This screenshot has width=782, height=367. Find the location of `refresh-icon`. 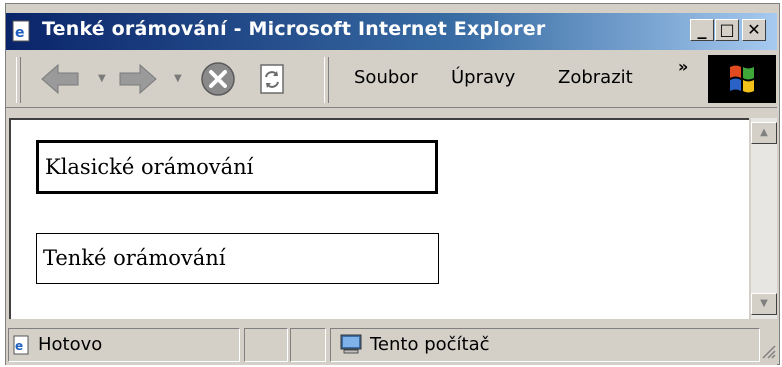

refresh-icon is located at coordinates (272, 79).